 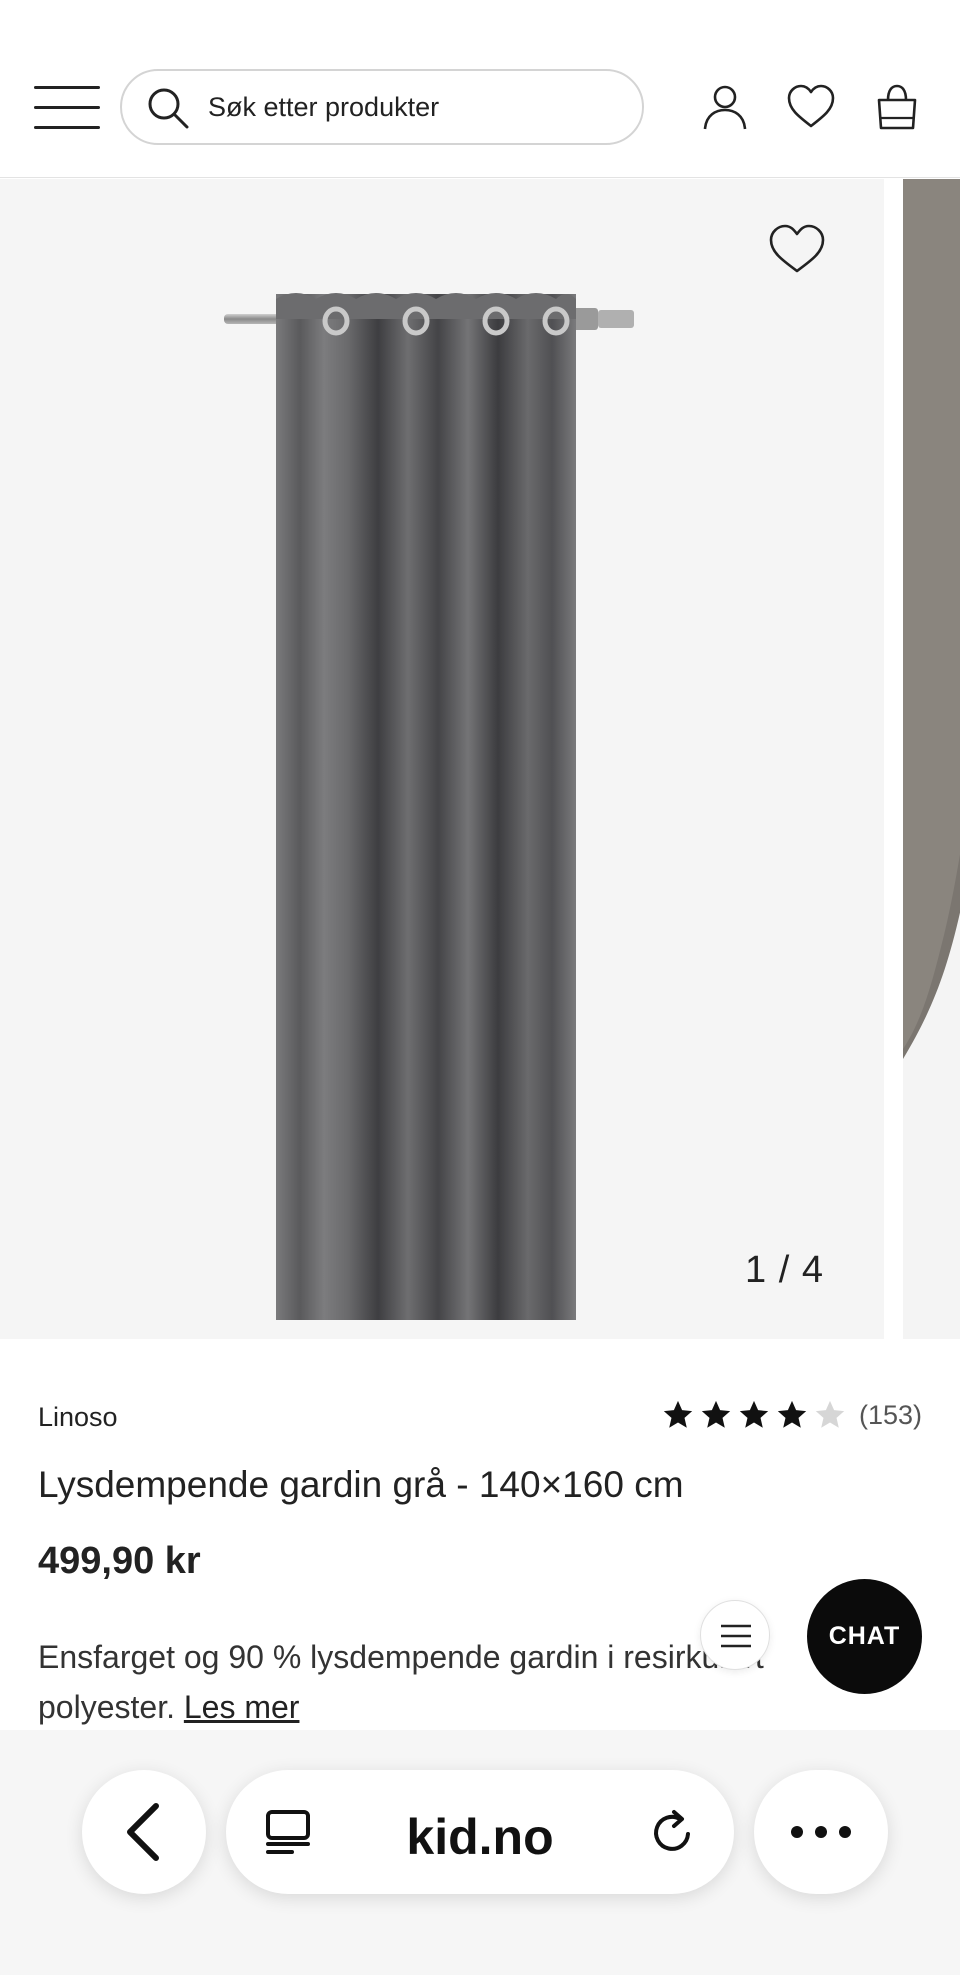 I want to click on product-brand: Linoso, so click(x=78, y=1417).